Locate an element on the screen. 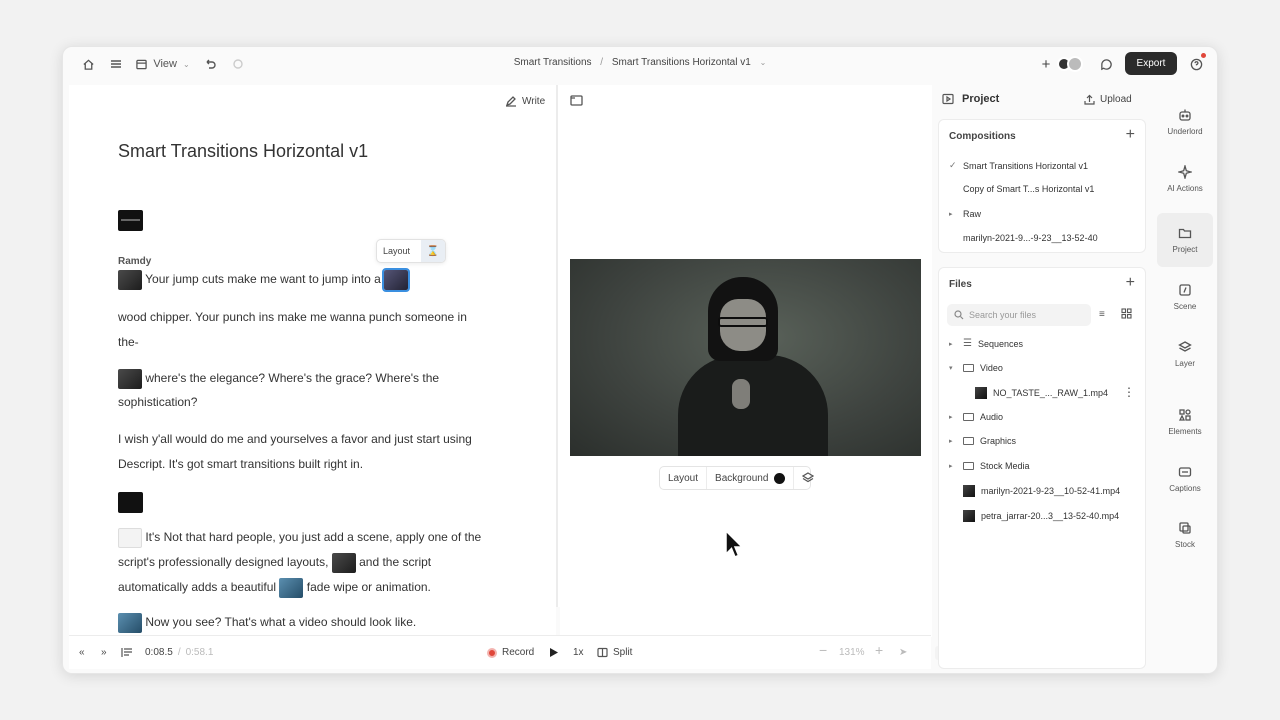 The image size is (1280, 720). composition-item: Copy of Smart T...s Horizontal v1 is located at coordinates (1021, 189).